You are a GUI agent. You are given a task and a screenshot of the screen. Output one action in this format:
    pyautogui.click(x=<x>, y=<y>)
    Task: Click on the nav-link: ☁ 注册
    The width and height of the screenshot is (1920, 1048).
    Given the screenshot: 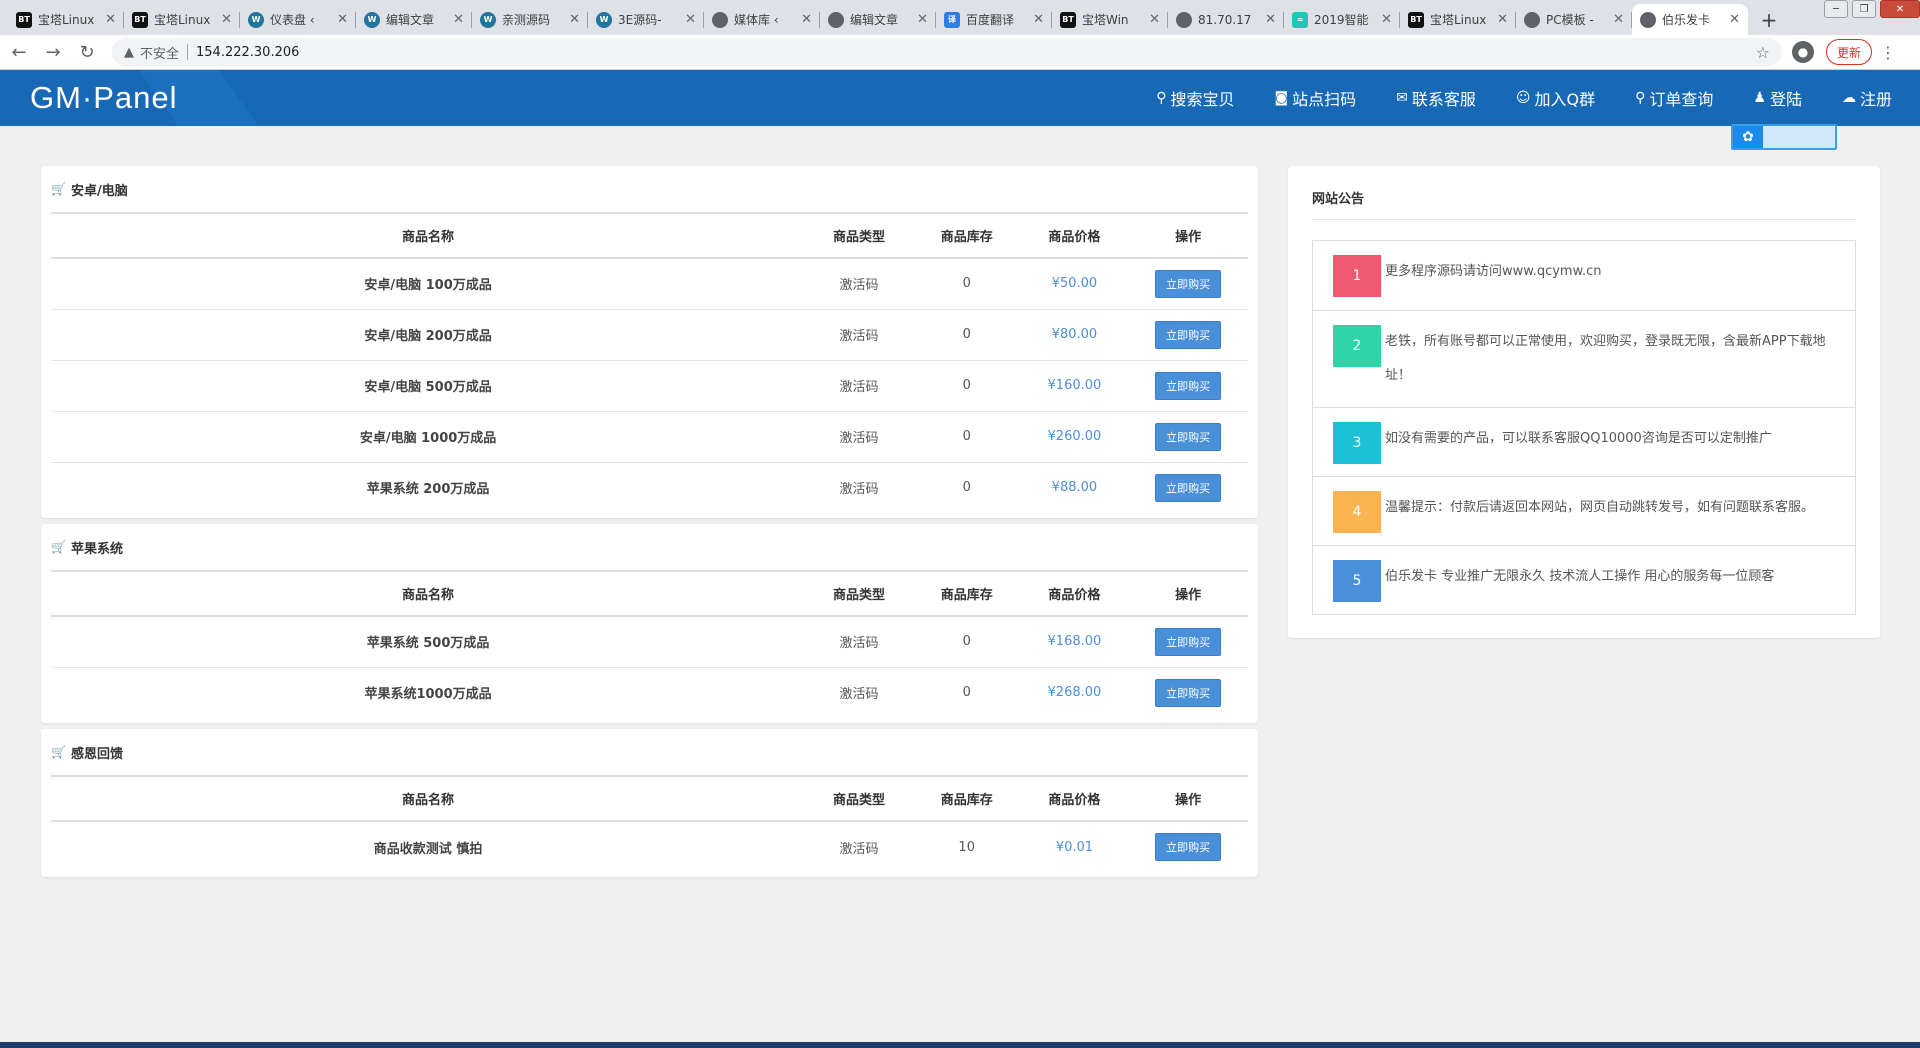 What is the action you would take?
    pyautogui.click(x=1867, y=98)
    